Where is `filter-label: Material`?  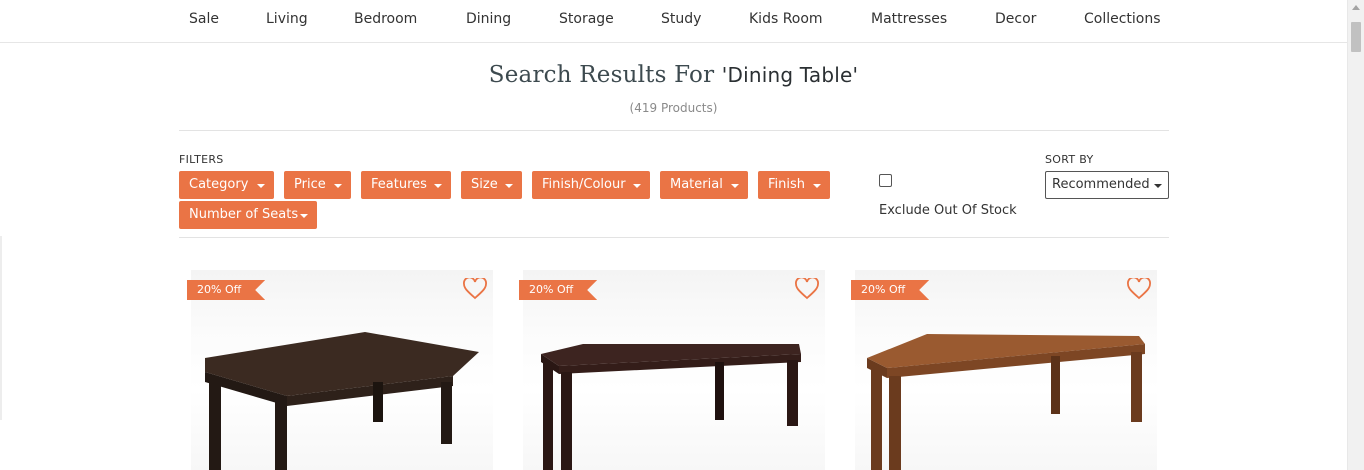
filter-label: Material is located at coordinates (696, 184).